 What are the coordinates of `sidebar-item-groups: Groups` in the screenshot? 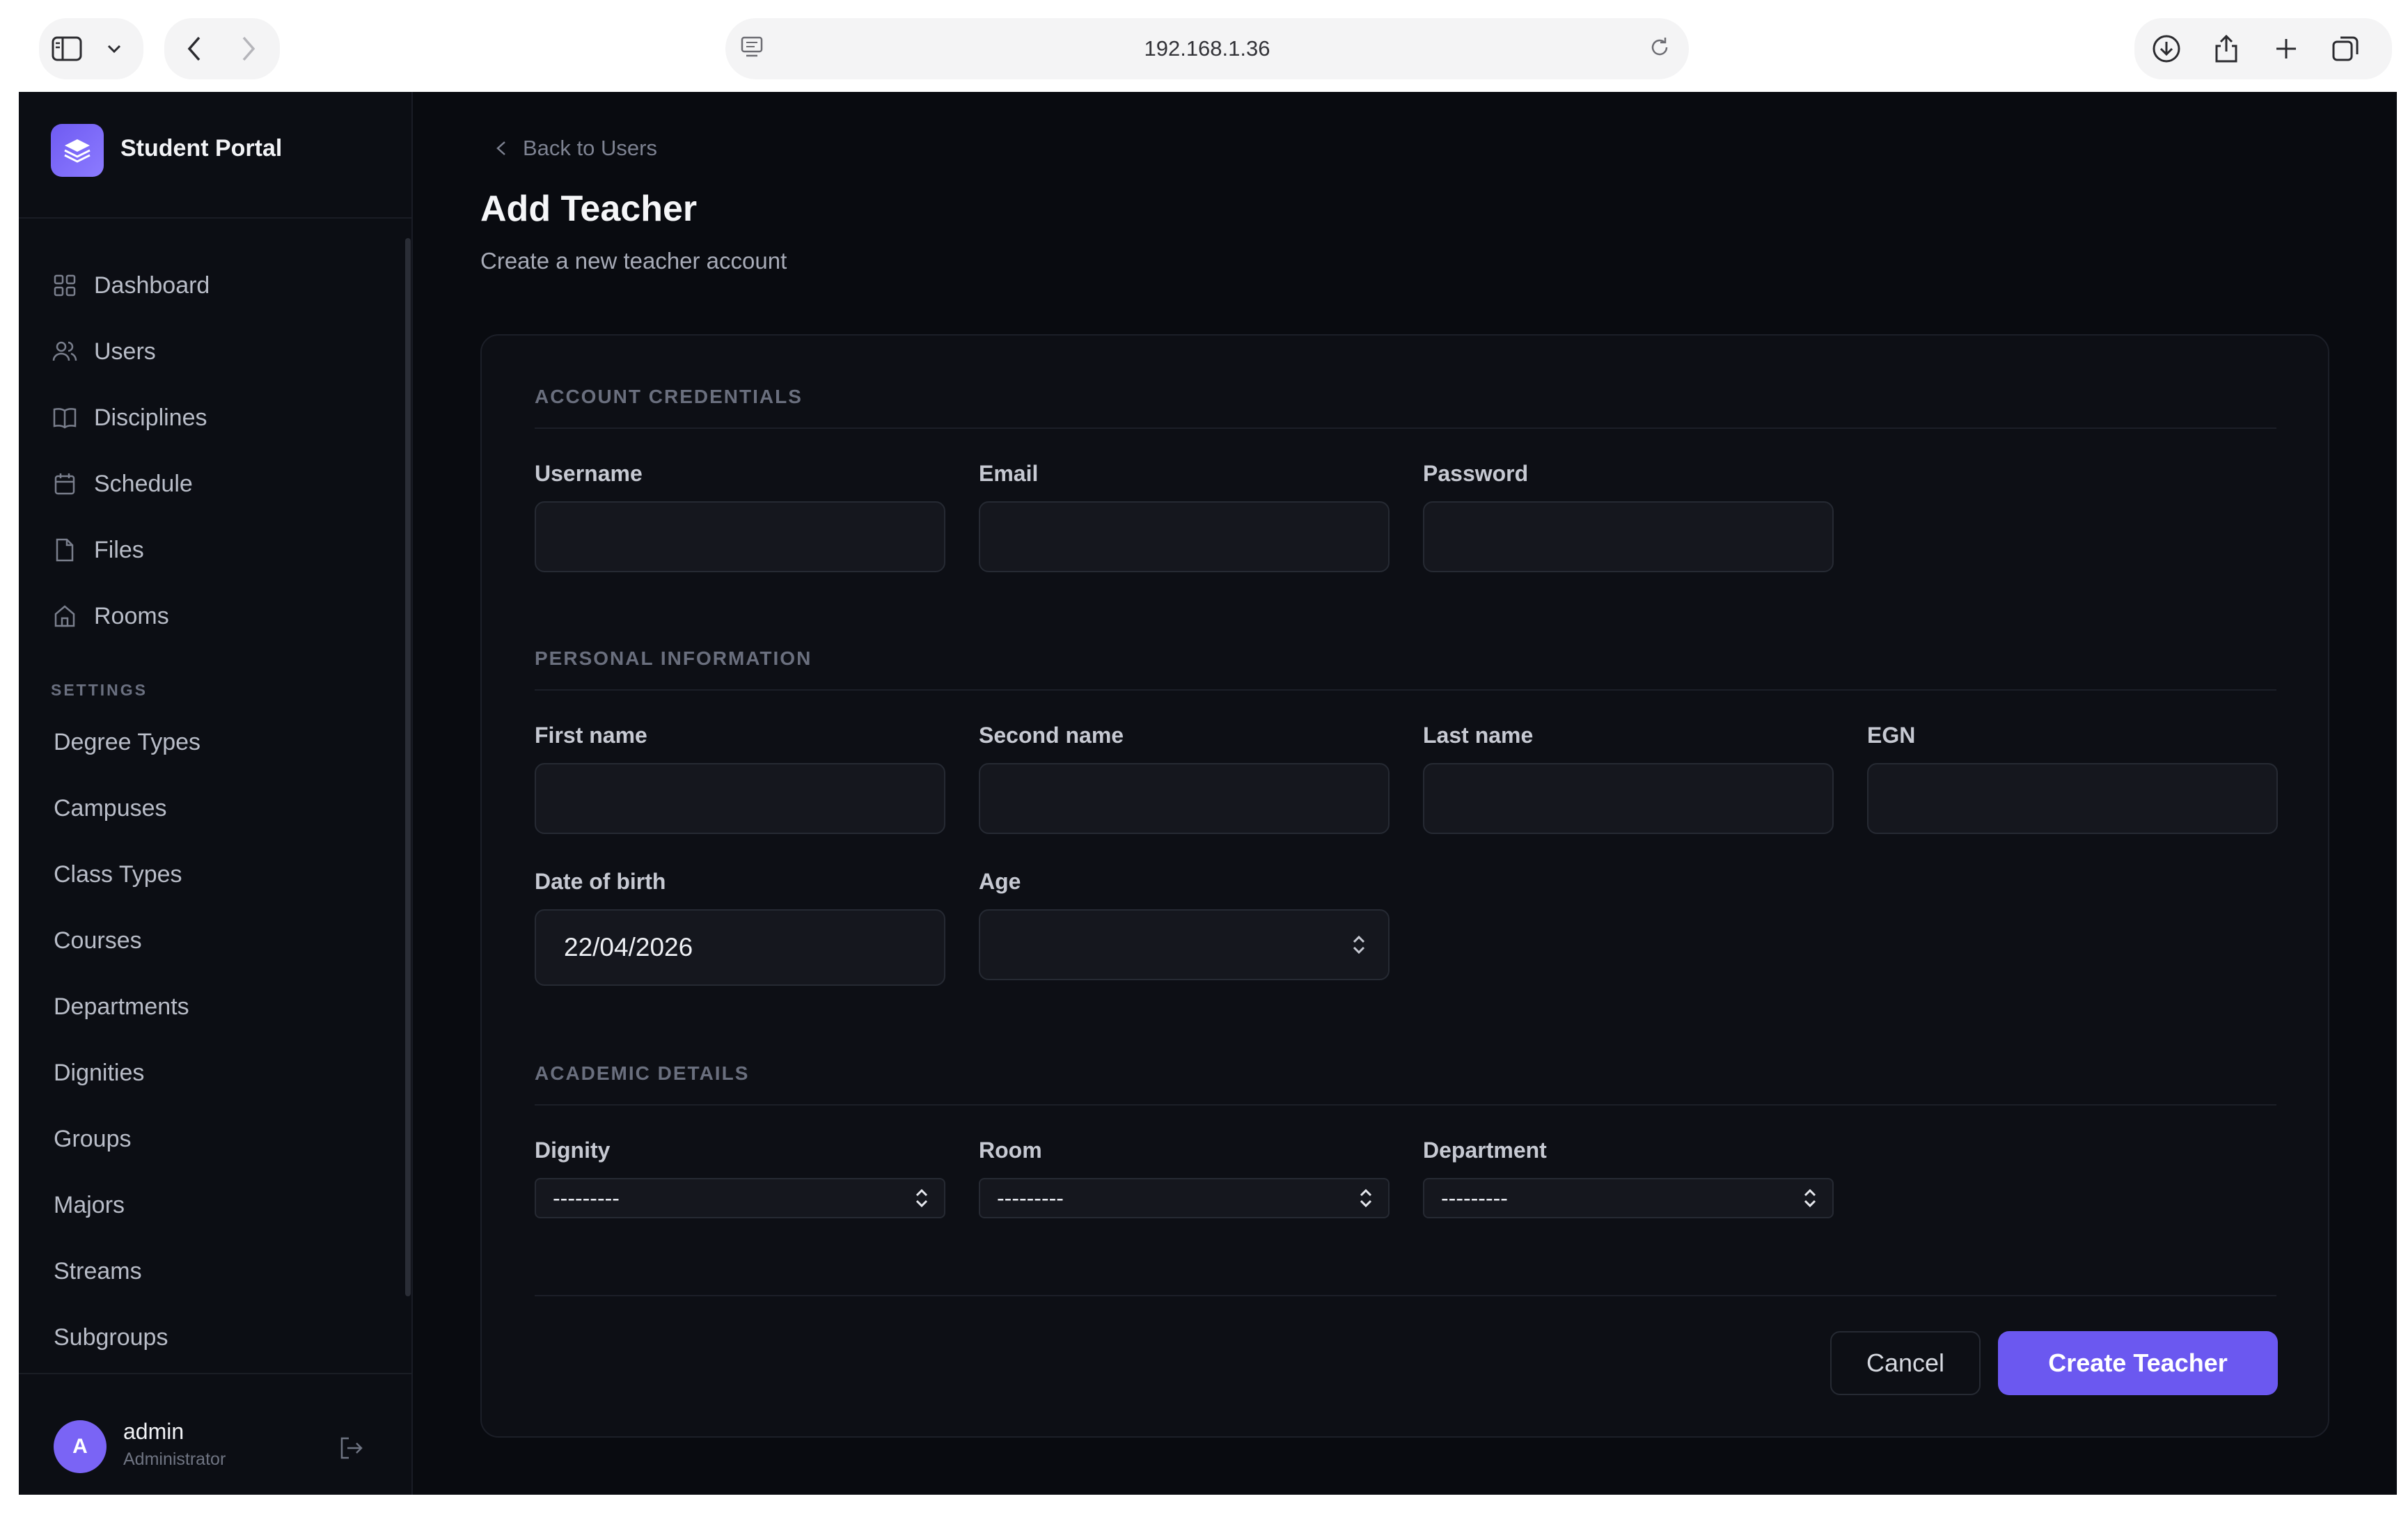 It's located at (93, 1139).